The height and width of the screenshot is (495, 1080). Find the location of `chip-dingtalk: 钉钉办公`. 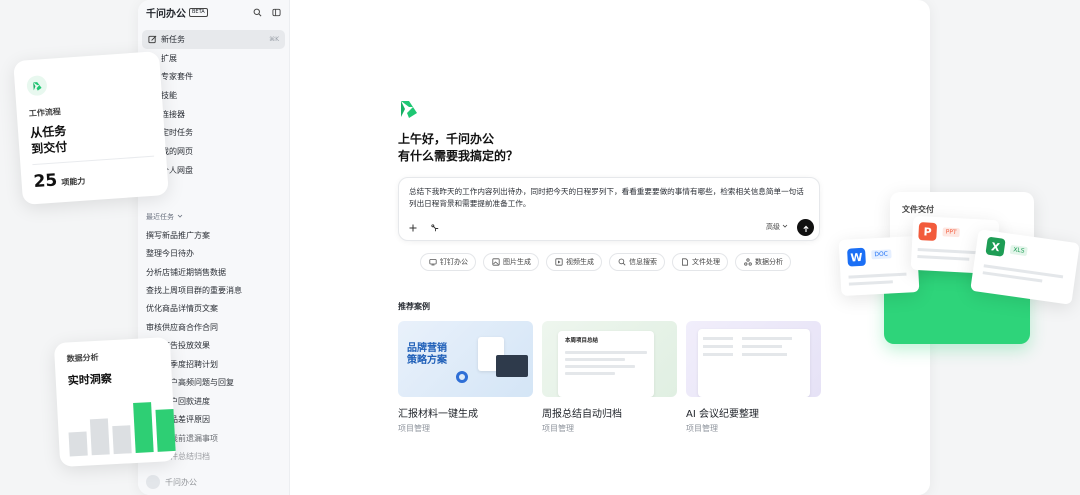

chip-dingtalk: 钉钉办公 is located at coordinates (448, 262).